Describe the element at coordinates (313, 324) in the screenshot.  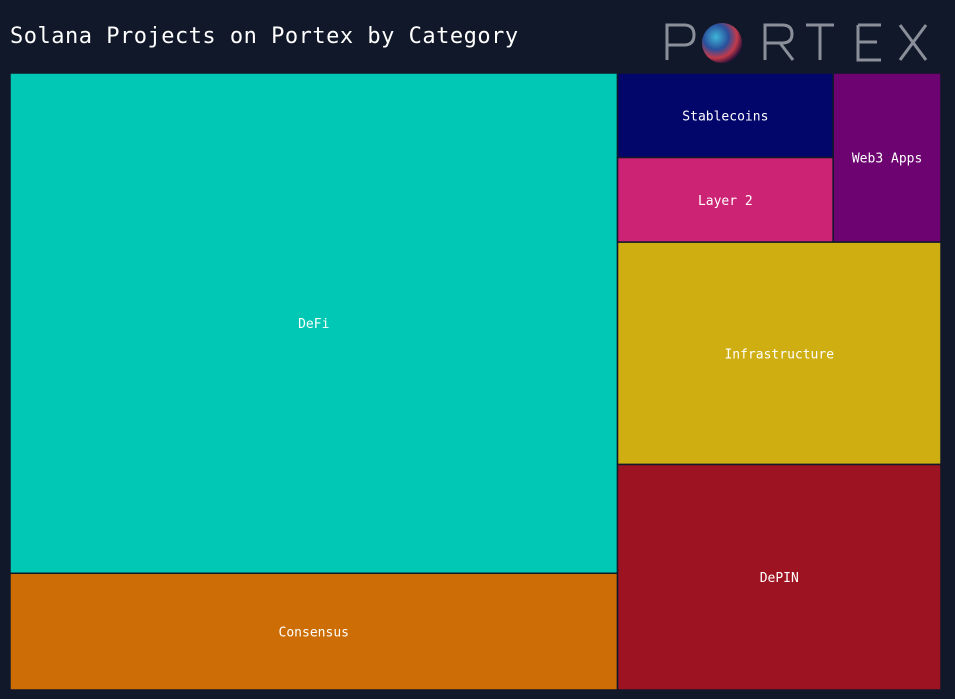
I see `treemap-label-defi: DeFi` at that location.